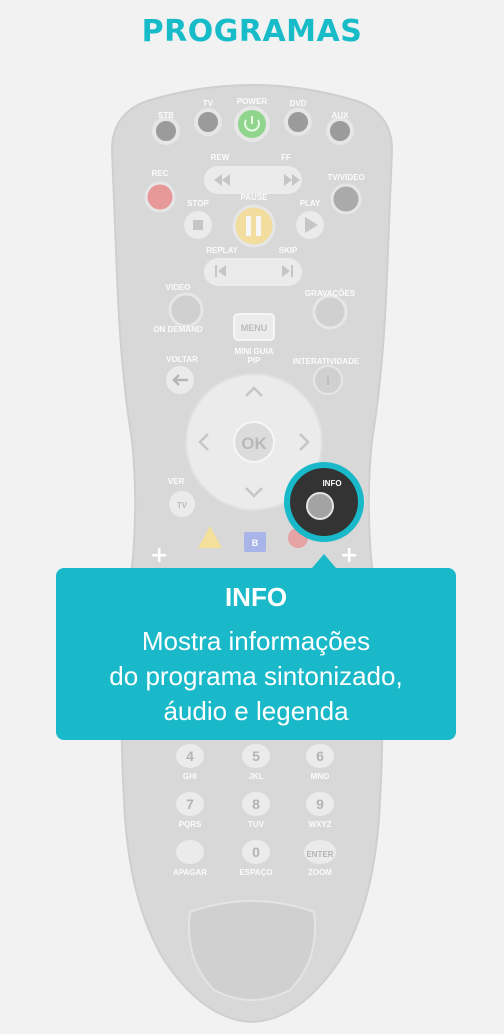 Image resolution: width=504 pixels, height=1034 pixels. What do you see at coordinates (190, 852) in the screenshot?
I see `key-apagar-button` at bounding box center [190, 852].